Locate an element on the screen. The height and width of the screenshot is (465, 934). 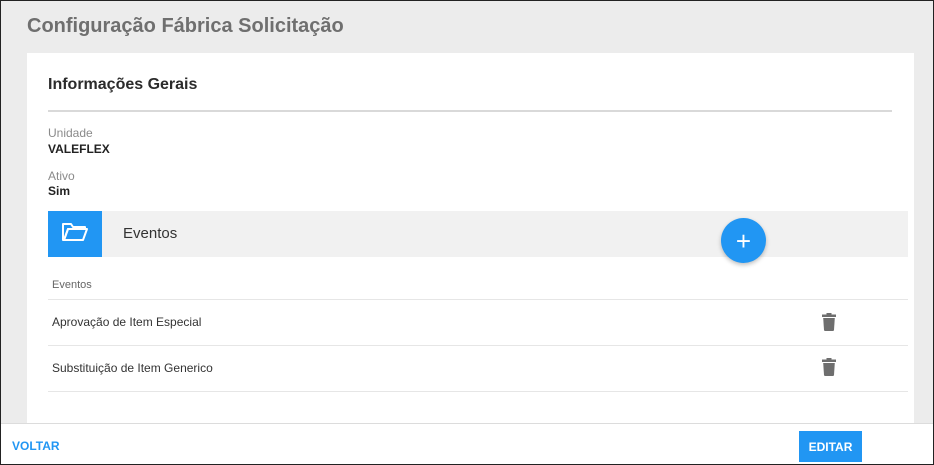
event-name: Substituição de Item Generico is located at coordinates (132, 368).